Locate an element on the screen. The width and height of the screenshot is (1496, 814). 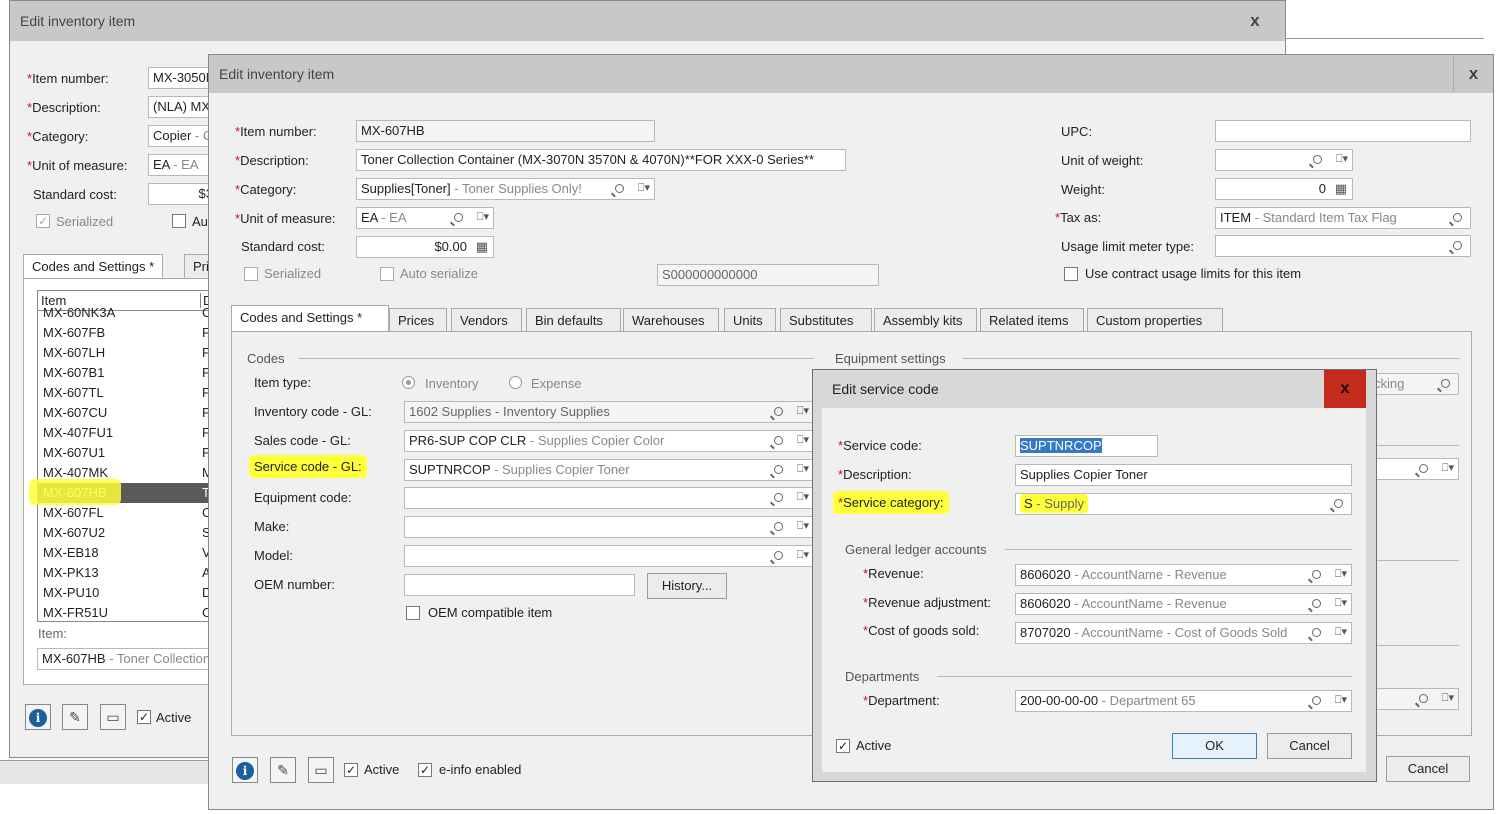
list-item: MX-FR51U C is located at coordinates (124, 612).